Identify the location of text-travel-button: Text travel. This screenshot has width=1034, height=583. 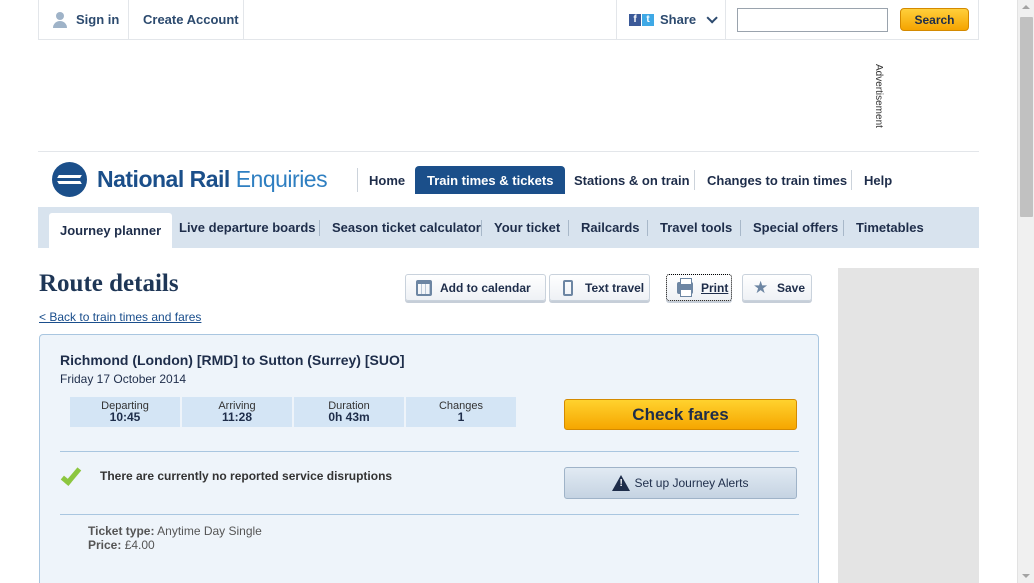
(599, 287).